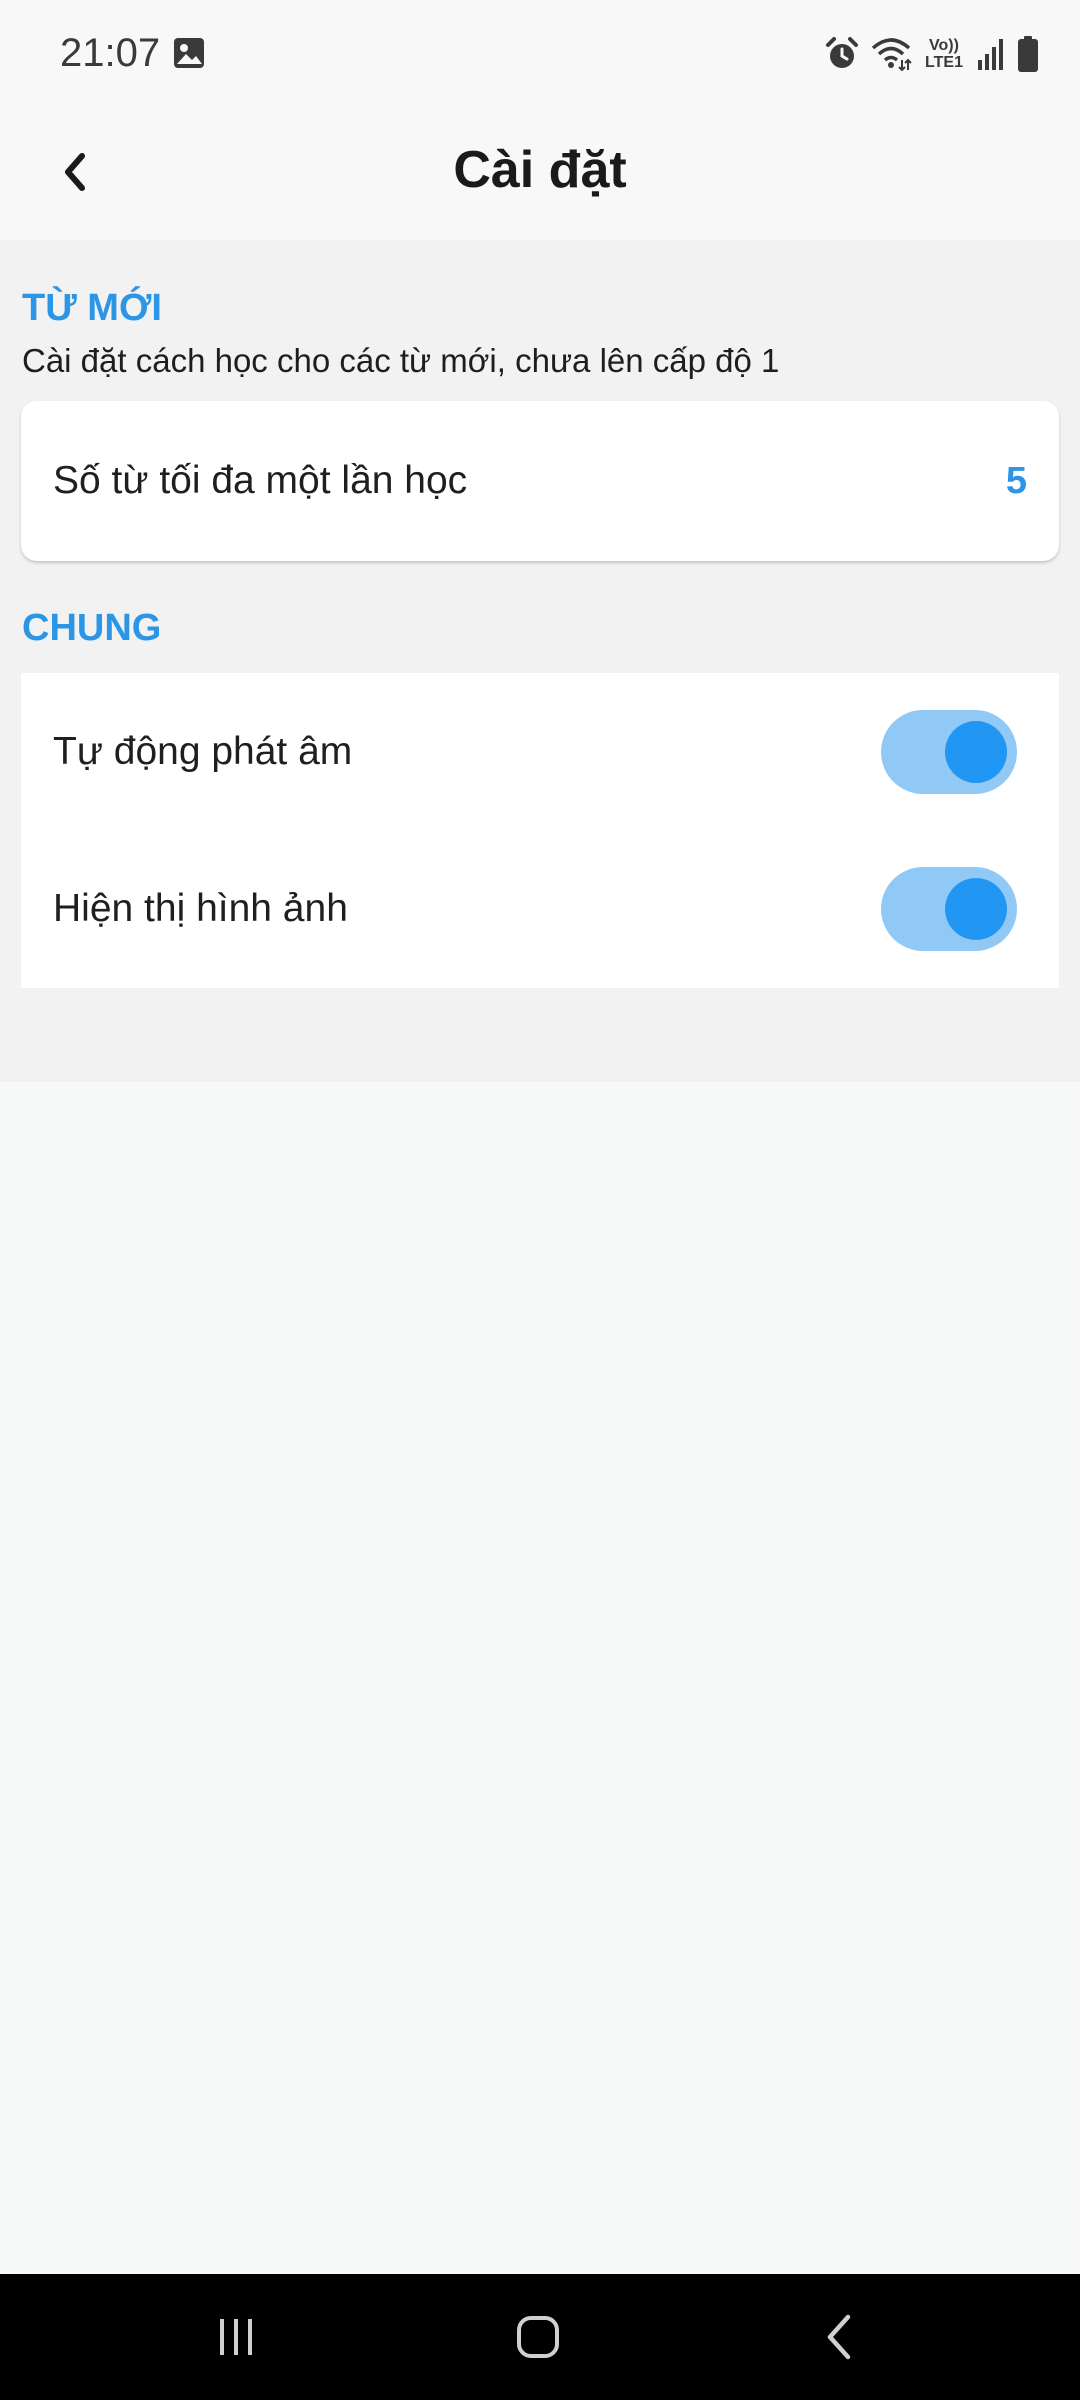 Image resolution: width=1080 pixels, height=2400 pixels. I want to click on max-words-row: Số từ tối đa một lần học 5, so click(540, 481).